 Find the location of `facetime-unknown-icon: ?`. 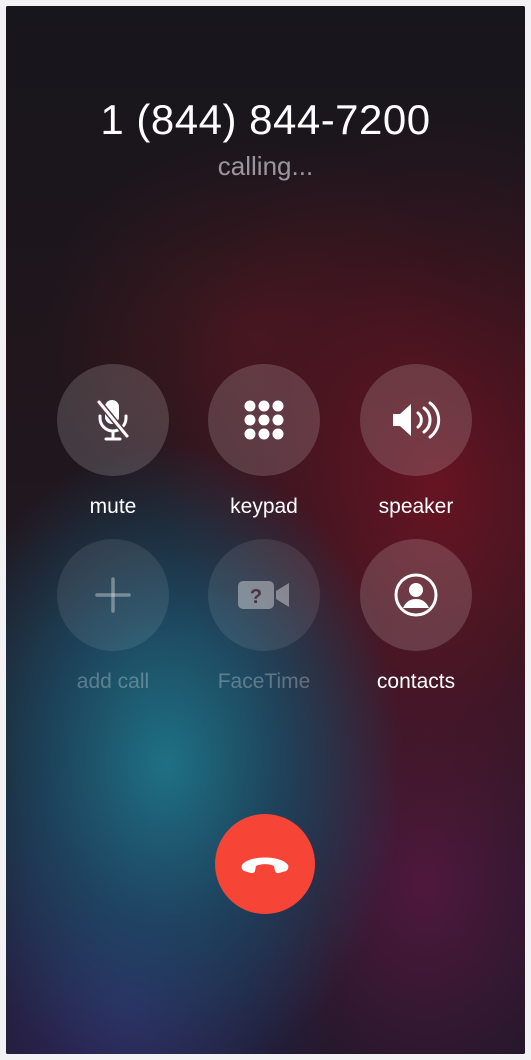

facetime-unknown-icon: ? is located at coordinates (264, 595).